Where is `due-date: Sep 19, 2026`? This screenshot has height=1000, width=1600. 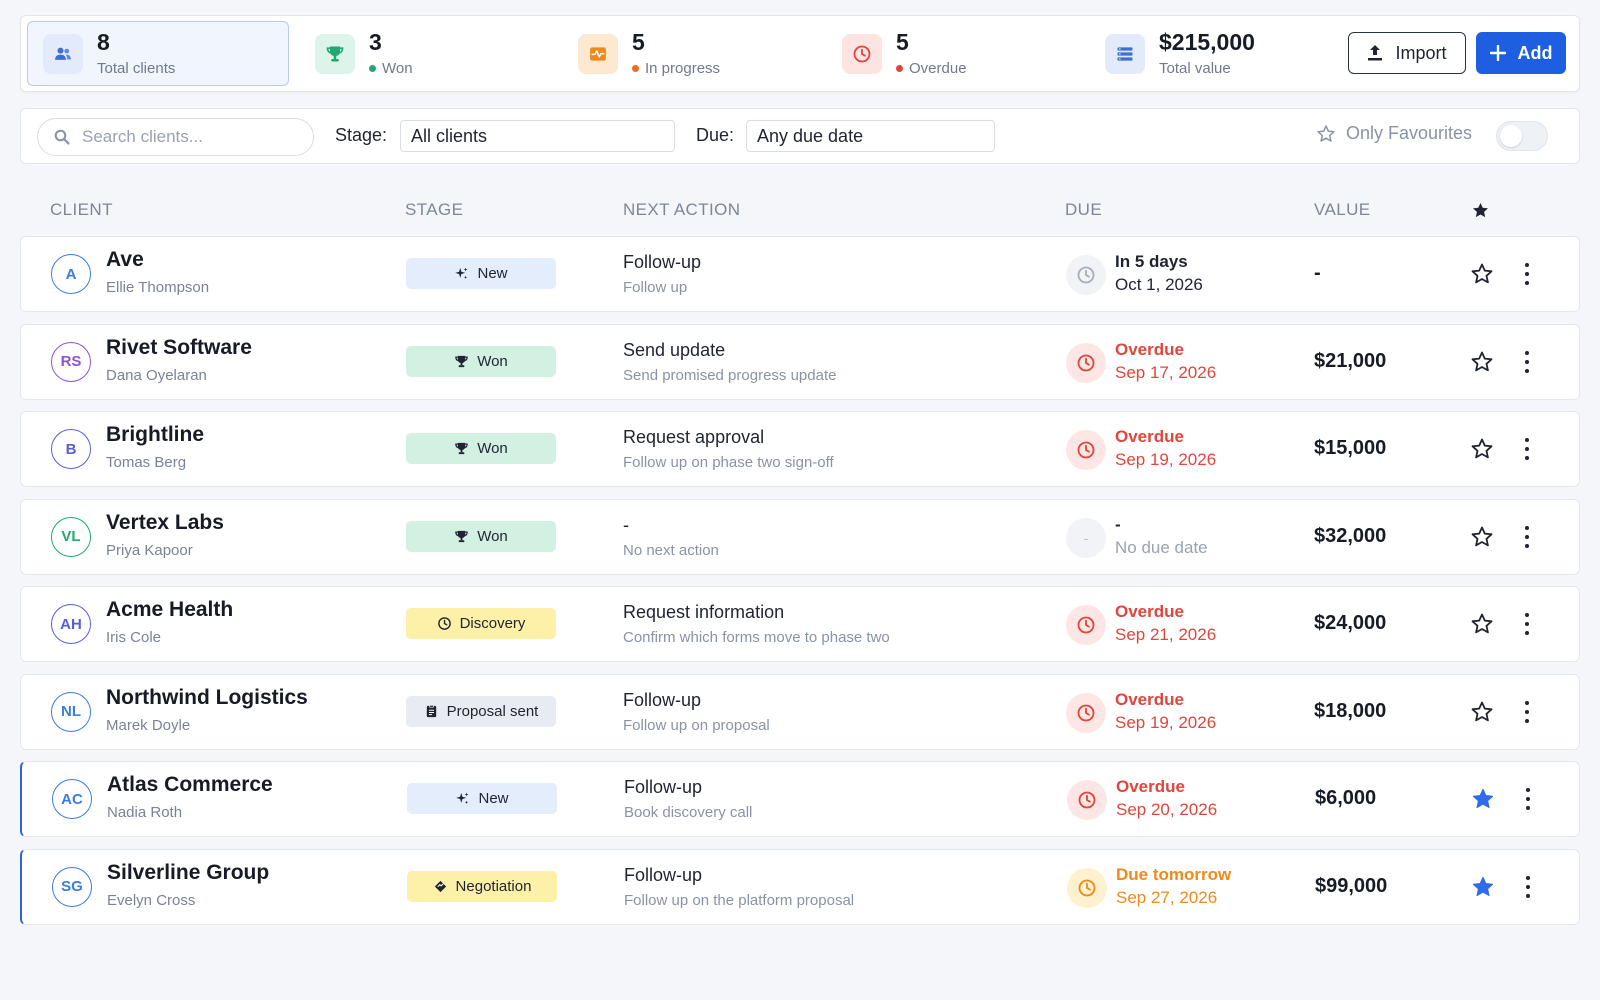
due-date: Sep 19, 2026 is located at coordinates (1166, 459).